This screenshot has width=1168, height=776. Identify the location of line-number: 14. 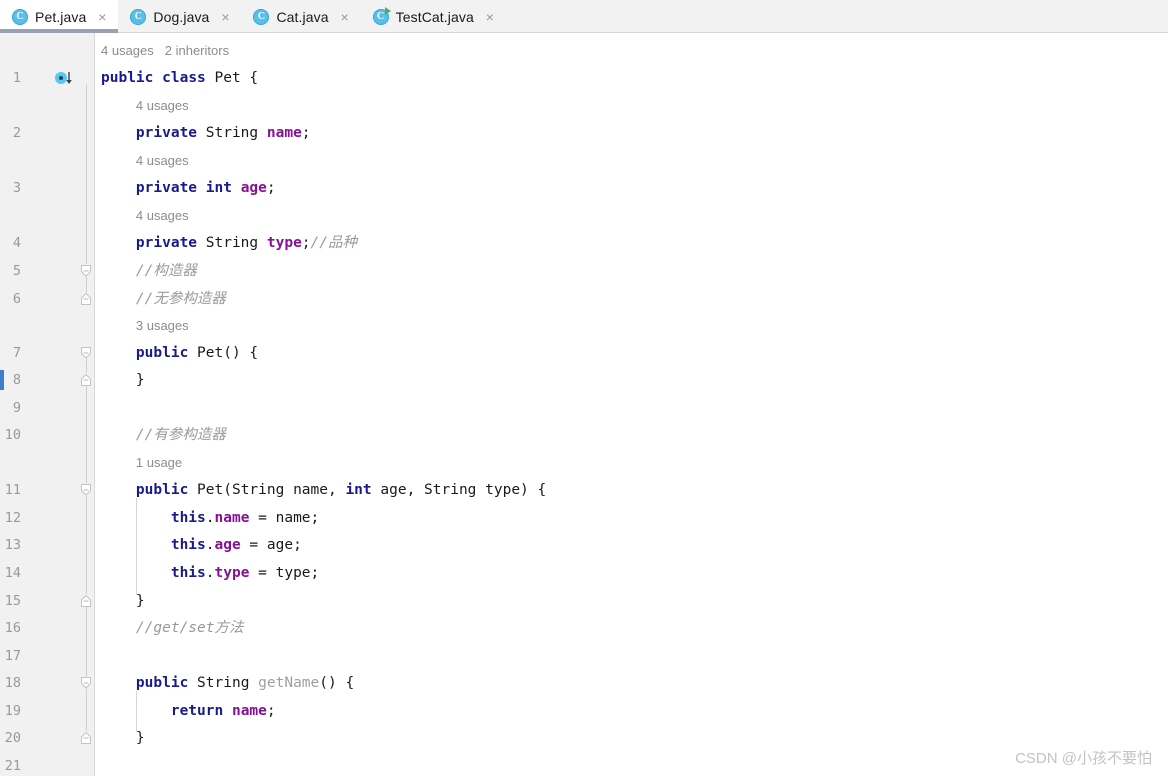
(12, 573).